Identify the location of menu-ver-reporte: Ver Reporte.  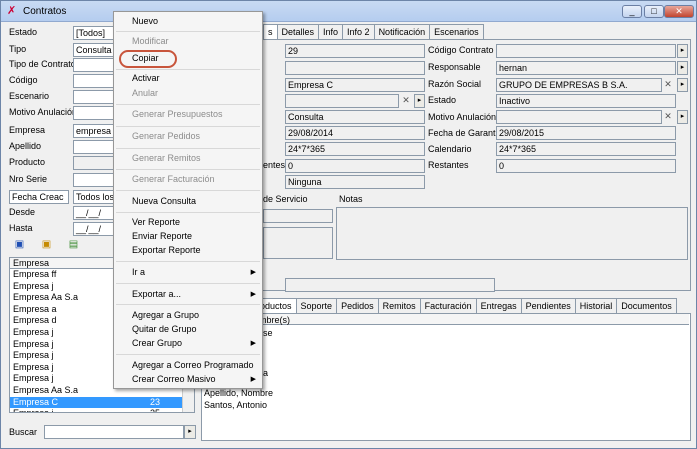
(156, 222).